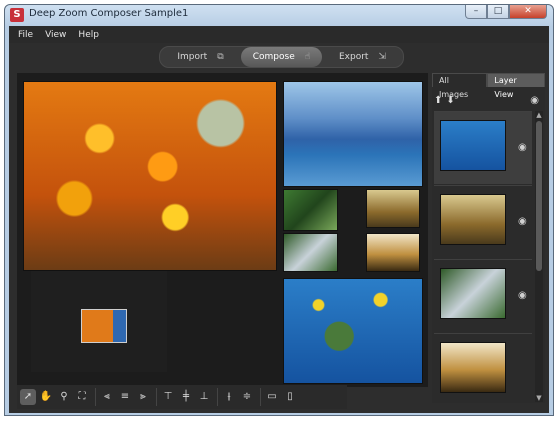  I want to click on pan-hand-icon: ✋, so click(46, 397).